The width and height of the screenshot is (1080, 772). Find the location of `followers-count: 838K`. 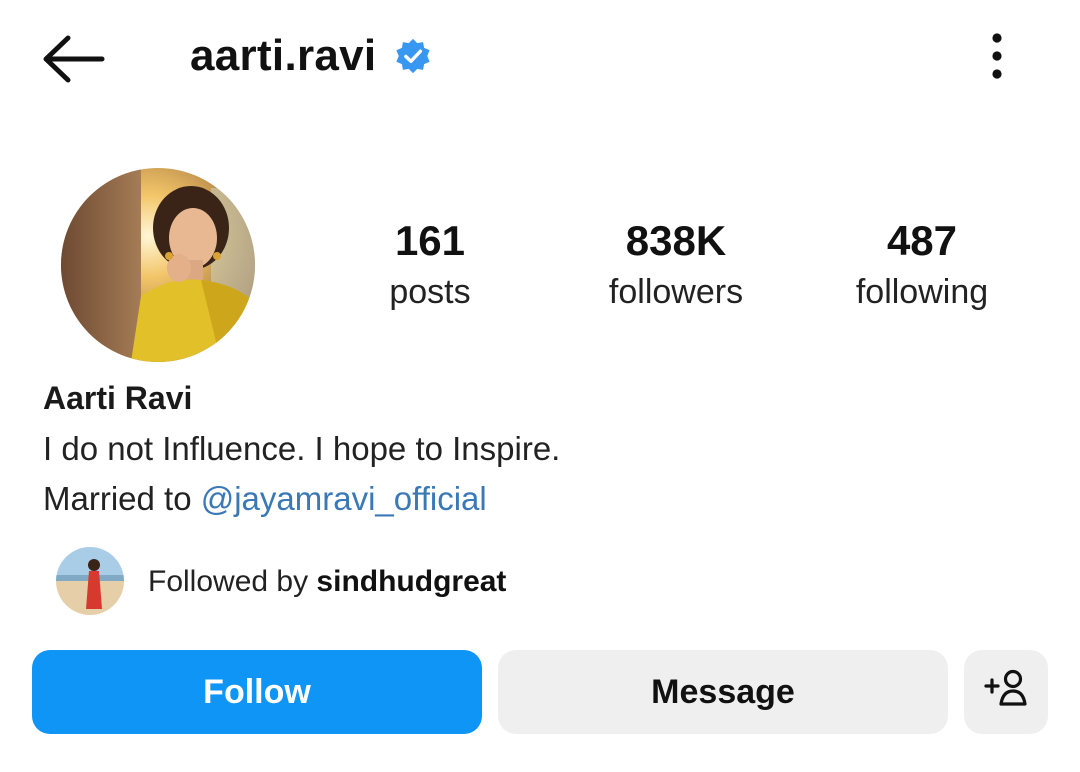

followers-count: 838K is located at coordinates (676, 240).